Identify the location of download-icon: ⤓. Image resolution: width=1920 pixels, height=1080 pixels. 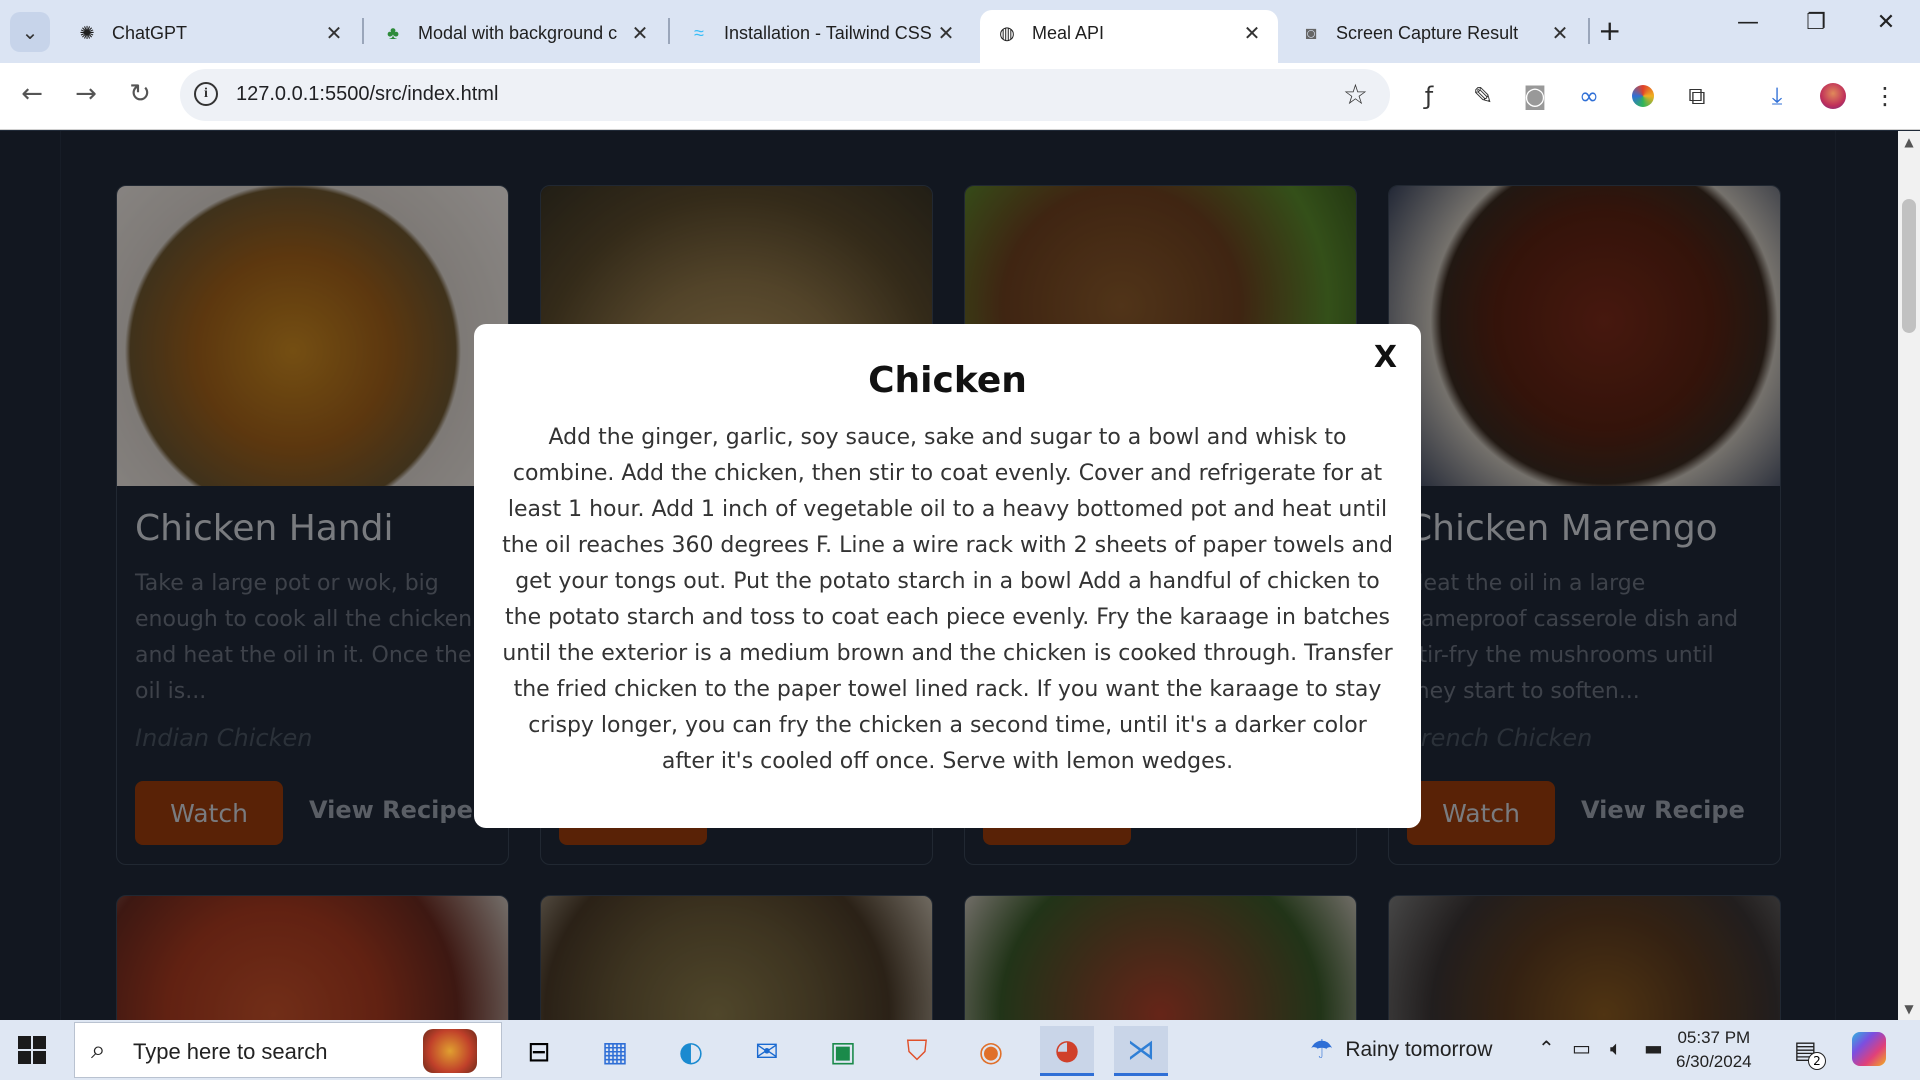
(1777, 96).